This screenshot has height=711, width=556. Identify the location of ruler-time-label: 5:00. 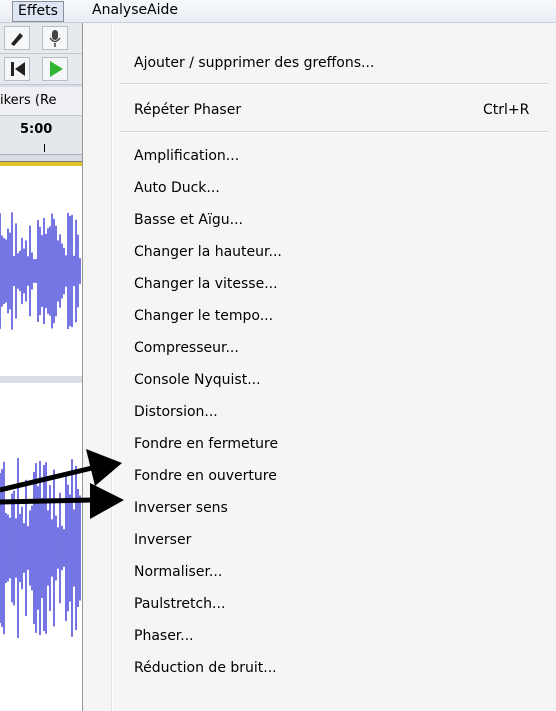
(36, 129).